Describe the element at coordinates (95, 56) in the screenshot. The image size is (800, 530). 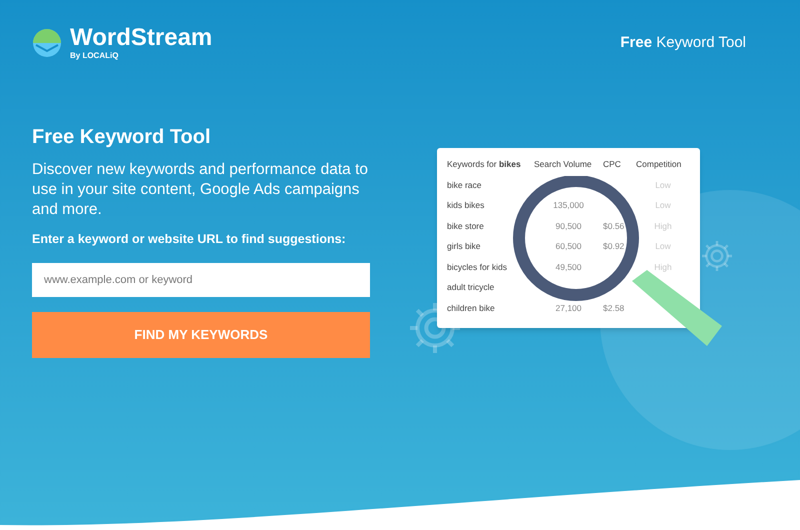
I see `logo-byline: By LOCALiQ` at that location.